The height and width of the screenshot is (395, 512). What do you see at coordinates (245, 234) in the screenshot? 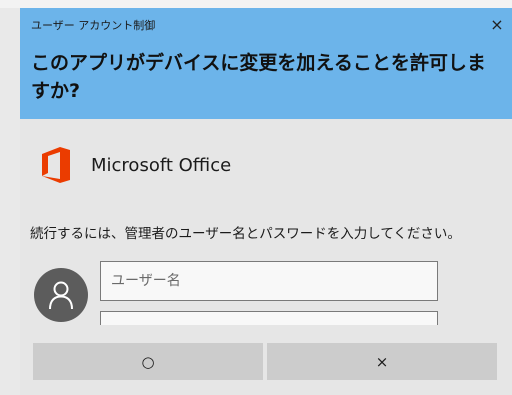
I see `credentials-instruction: 続行するには、管理者のユーザー名とパスワードを入力してください。` at bounding box center [245, 234].